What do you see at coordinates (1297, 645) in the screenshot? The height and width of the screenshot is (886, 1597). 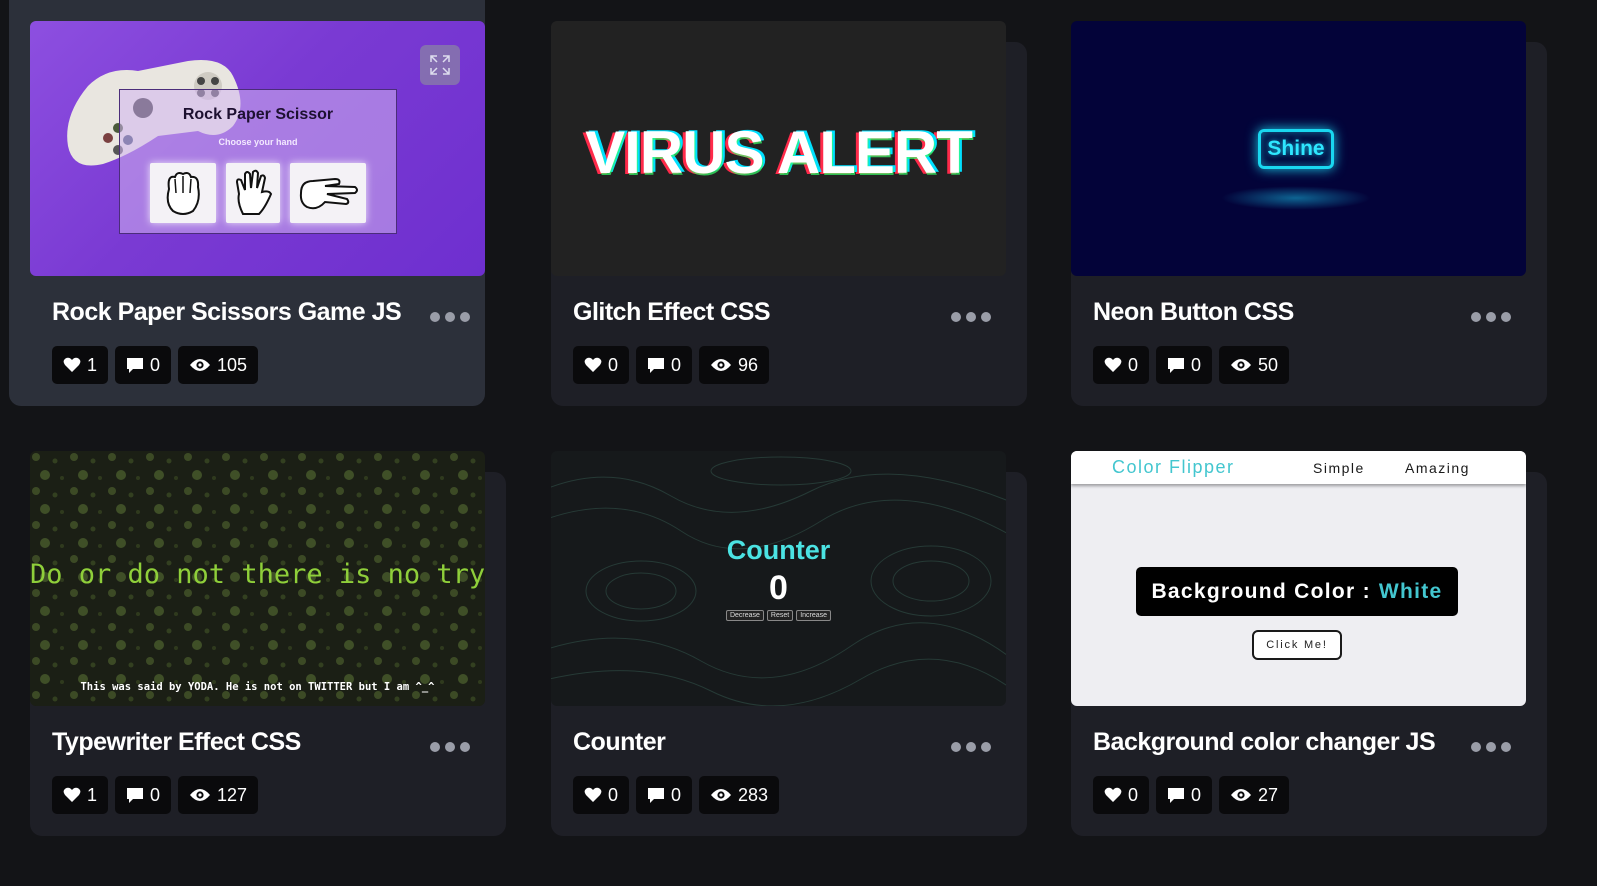 I see `click-me-button: Click Me!` at bounding box center [1297, 645].